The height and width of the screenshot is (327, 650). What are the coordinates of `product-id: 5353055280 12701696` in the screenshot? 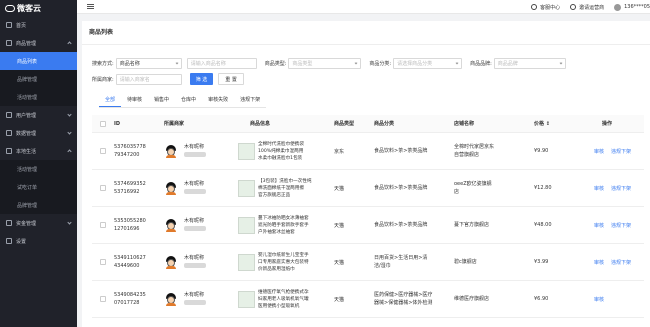 It's located at (130, 225).